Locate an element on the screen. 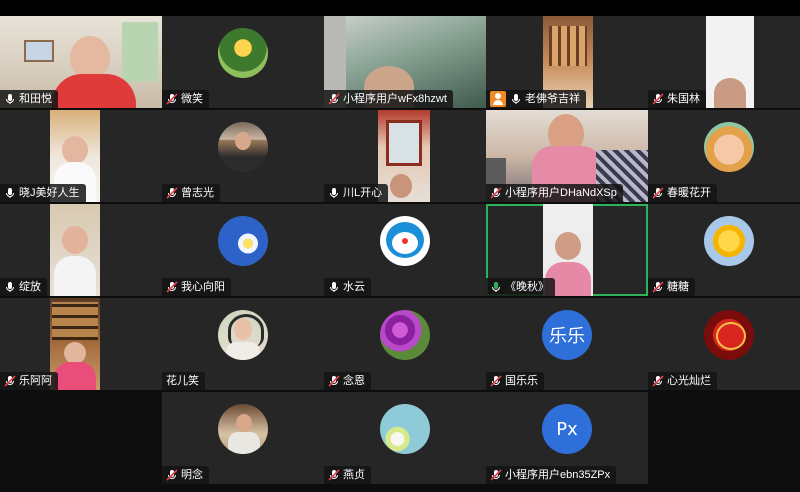  participant-tile: 燕贞 is located at coordinates (405, 438).